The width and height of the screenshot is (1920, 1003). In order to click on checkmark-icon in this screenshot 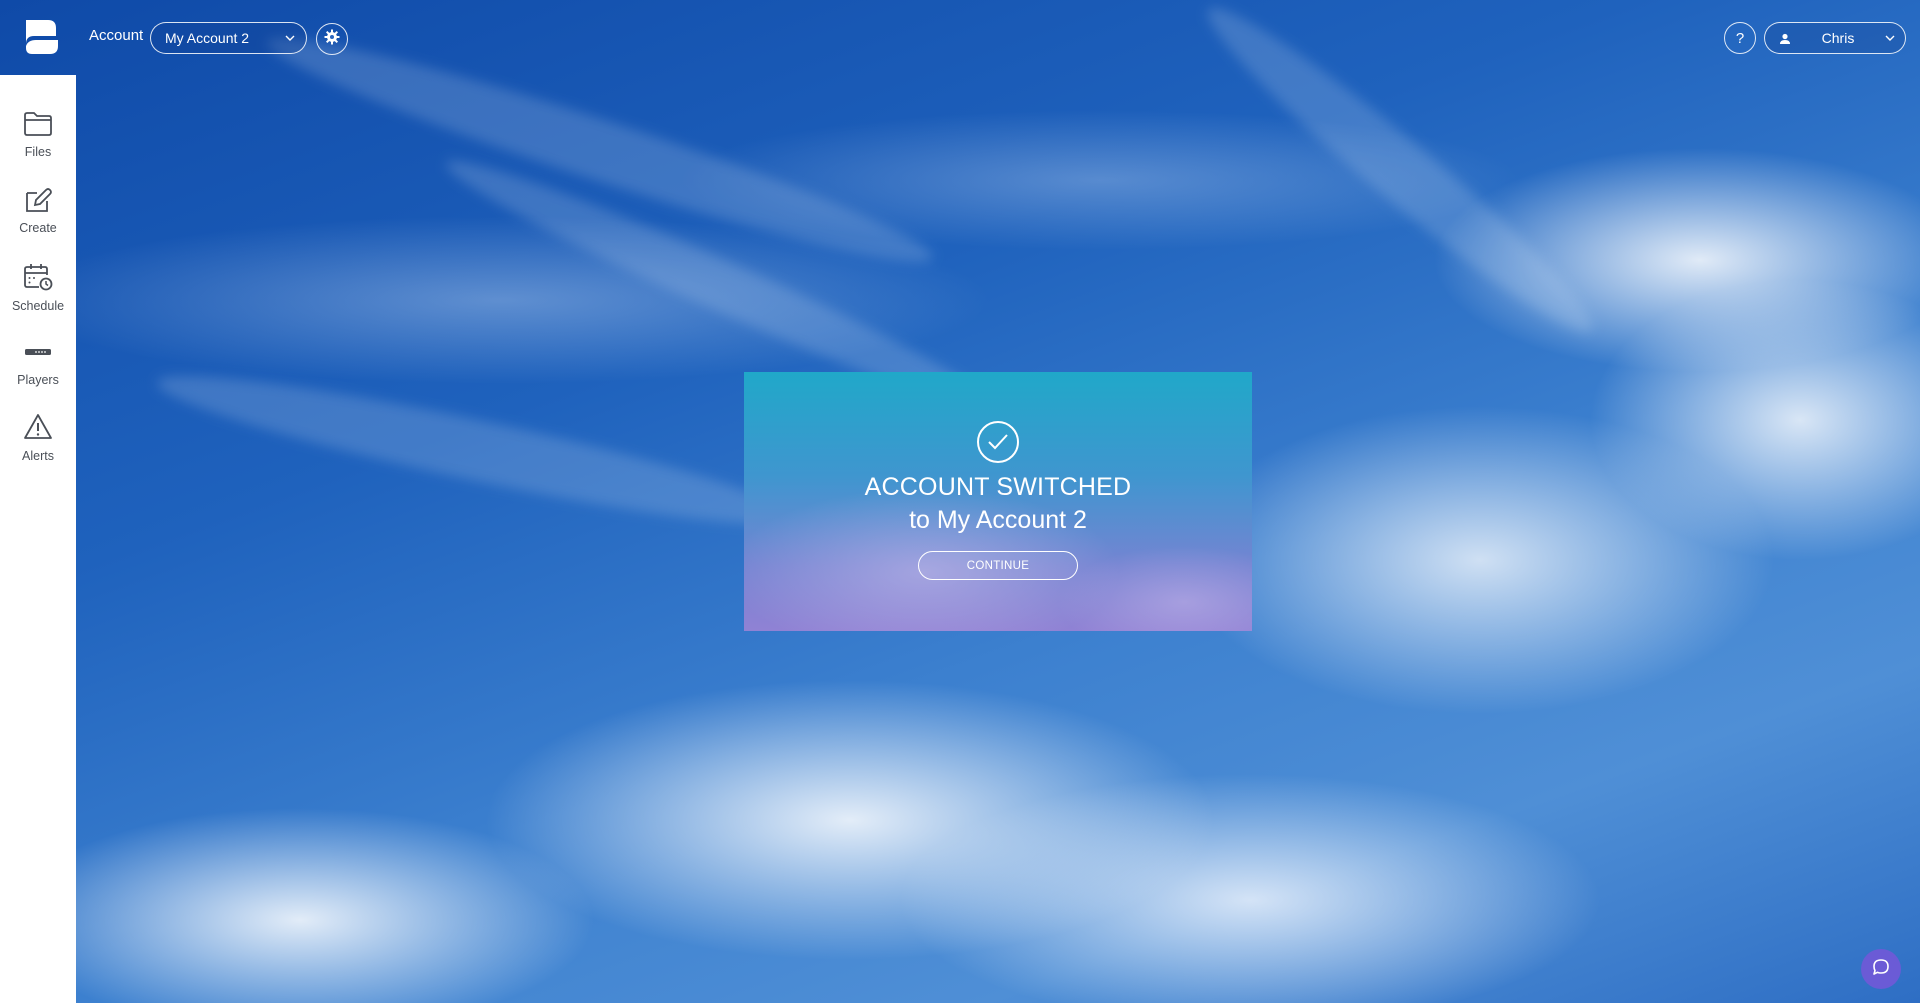, I will do `click(998, 442)`.